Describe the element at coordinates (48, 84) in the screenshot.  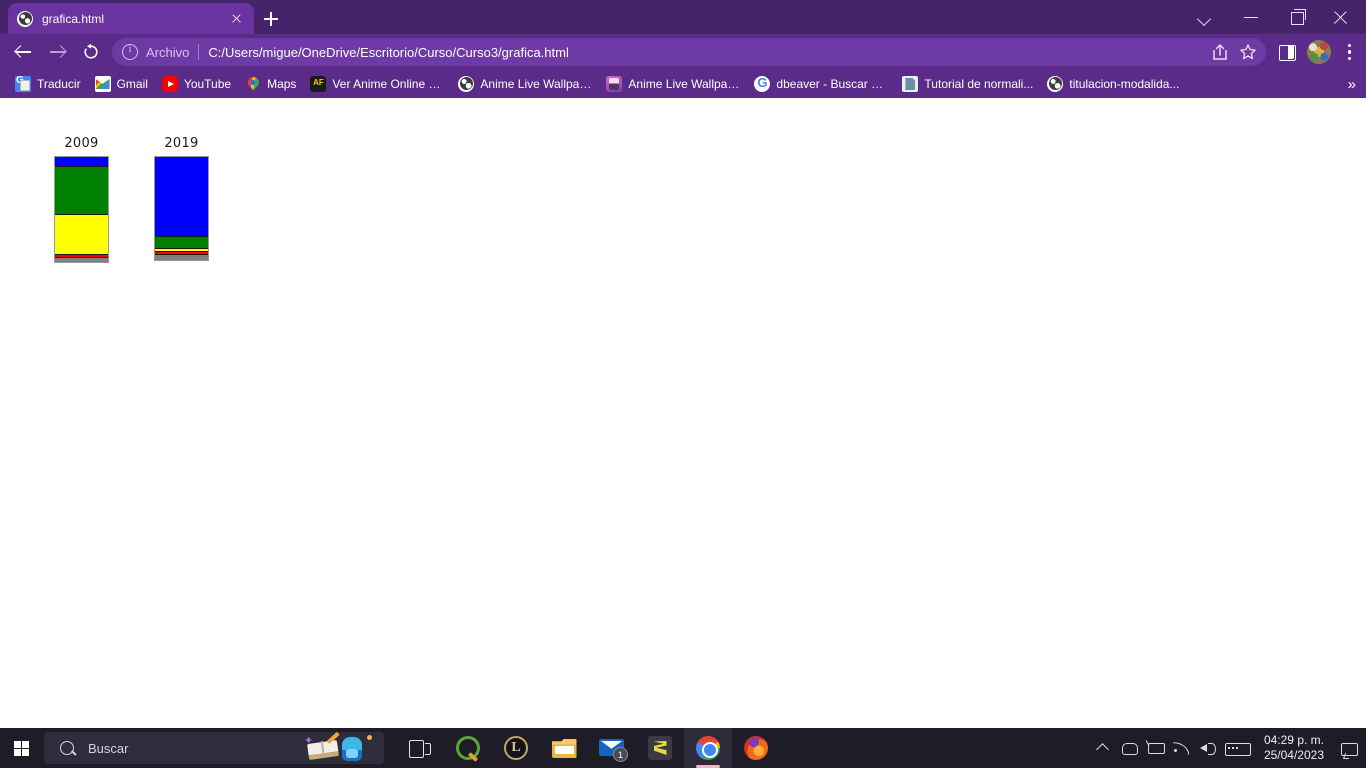
I see `bookmark-traducir: Traducir` at that location.